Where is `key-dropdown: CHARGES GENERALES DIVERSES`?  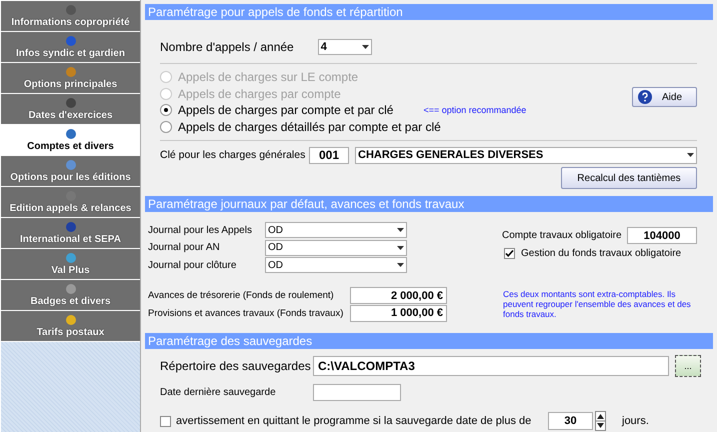
key-dropdown: CHARGES GENERALES DIVERSES is located at coordinates (526, 155).